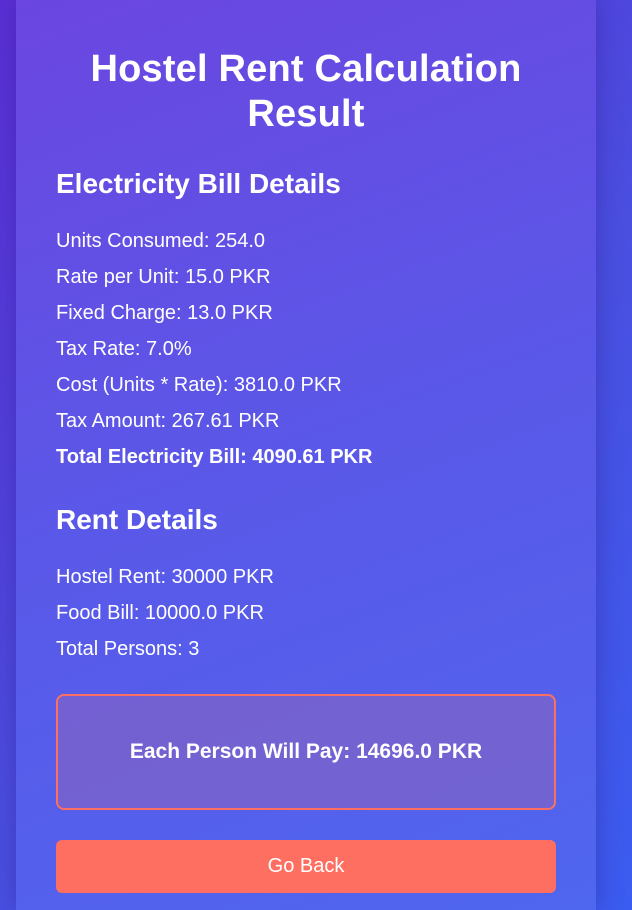  What do you see at coordinates (306, 91) in the screenshot?
I see `page-title: Hostel Rent Calculation Result` at bounding box center [306, 91].